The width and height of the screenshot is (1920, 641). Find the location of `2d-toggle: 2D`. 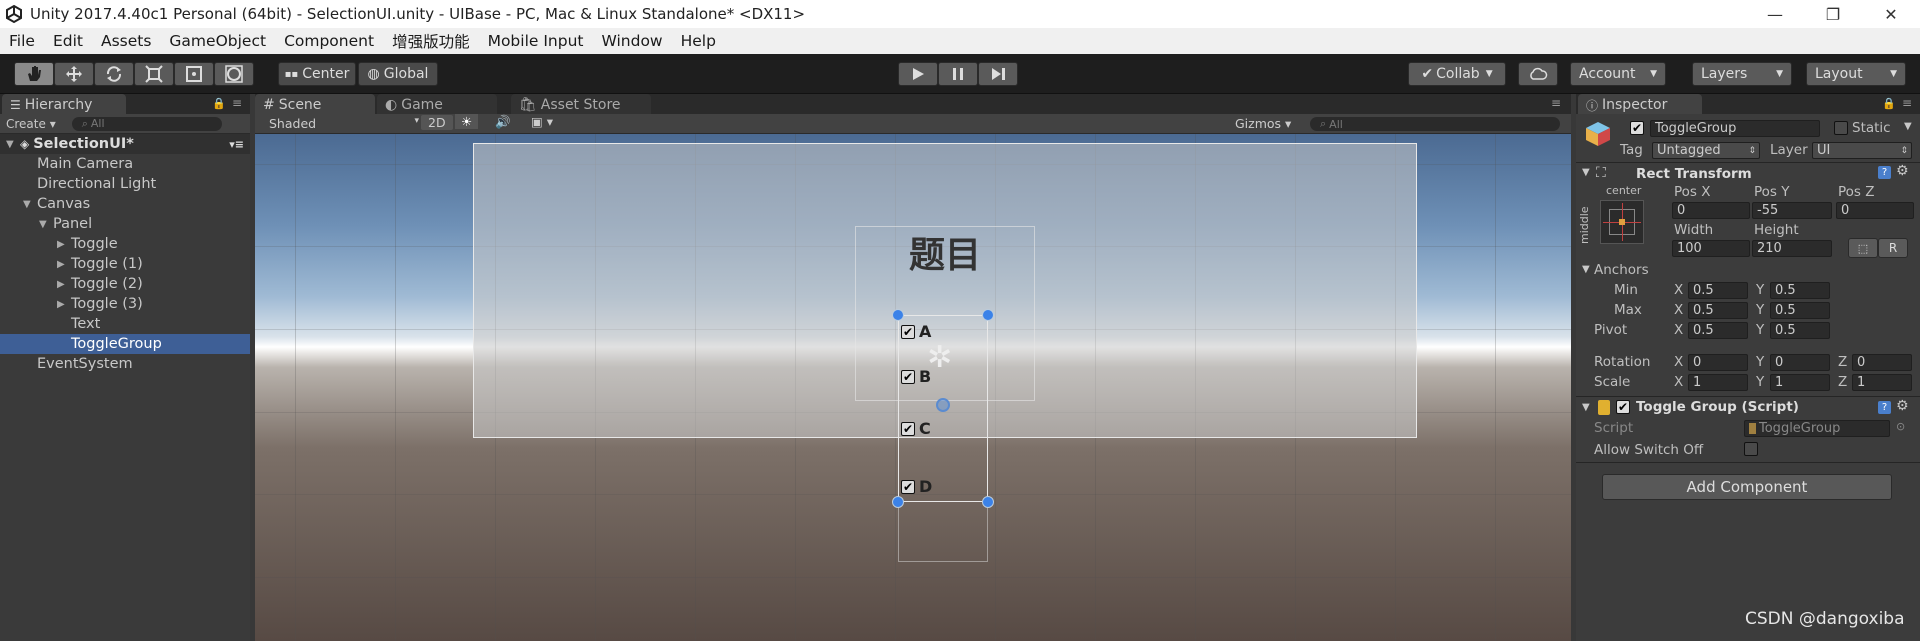

2d-toggle: 2D is located at coordinates (437, 122).